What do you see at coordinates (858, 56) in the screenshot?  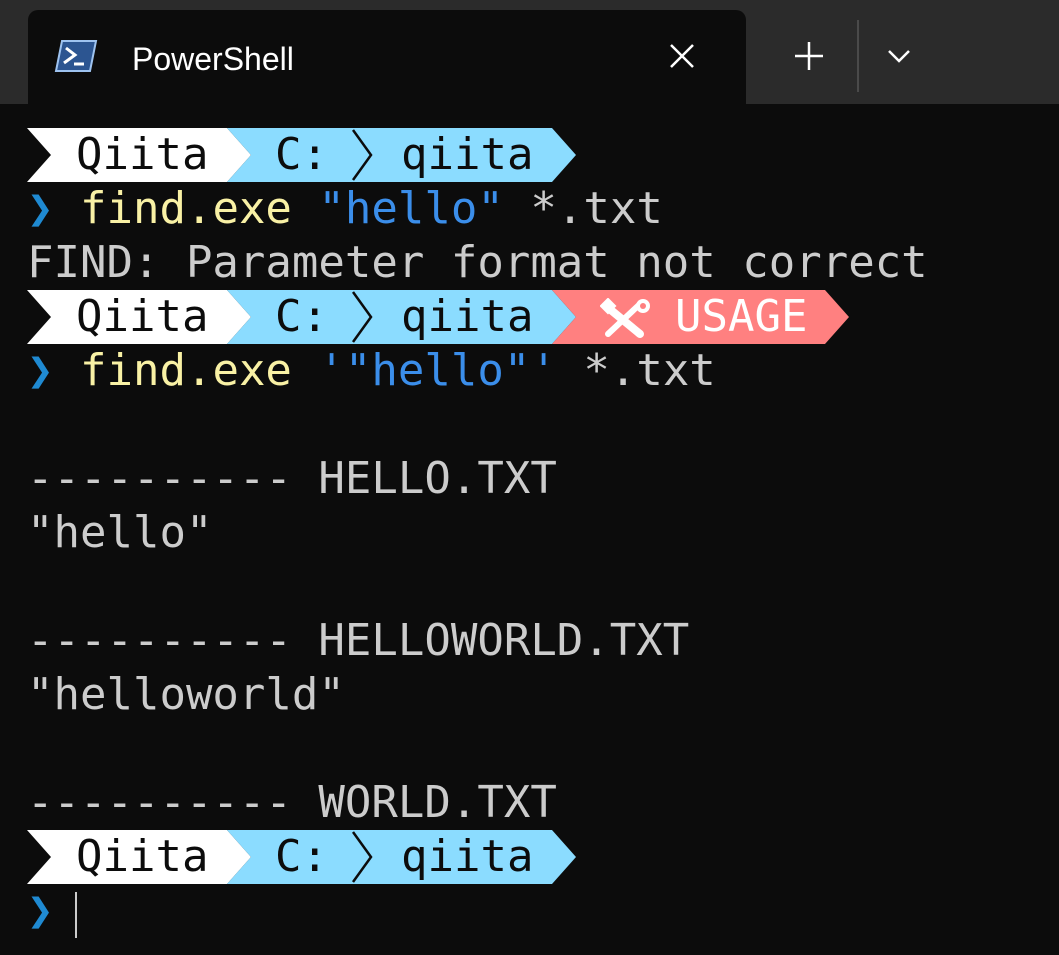 I see `title-bar-divider` at bounding box center [858, 56].